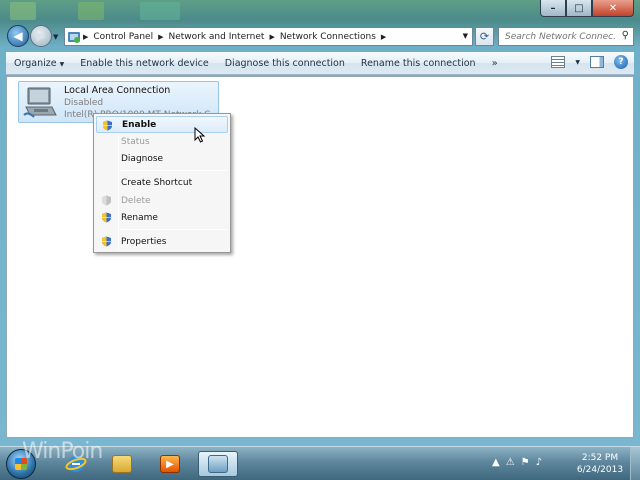 Image resolution: width=640 pixels, height=480 pixels. What do you see at coordinates (162, 124) in the screenshot?
I see `menu-item-enable: Enable` at bounding box center [162, 124].